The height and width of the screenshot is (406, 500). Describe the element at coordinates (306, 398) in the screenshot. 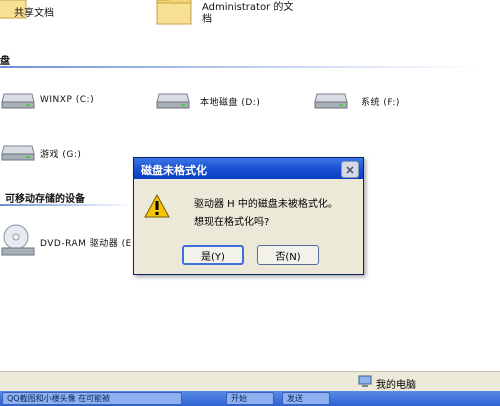

I see `taskbar-item: 发送` at that location.